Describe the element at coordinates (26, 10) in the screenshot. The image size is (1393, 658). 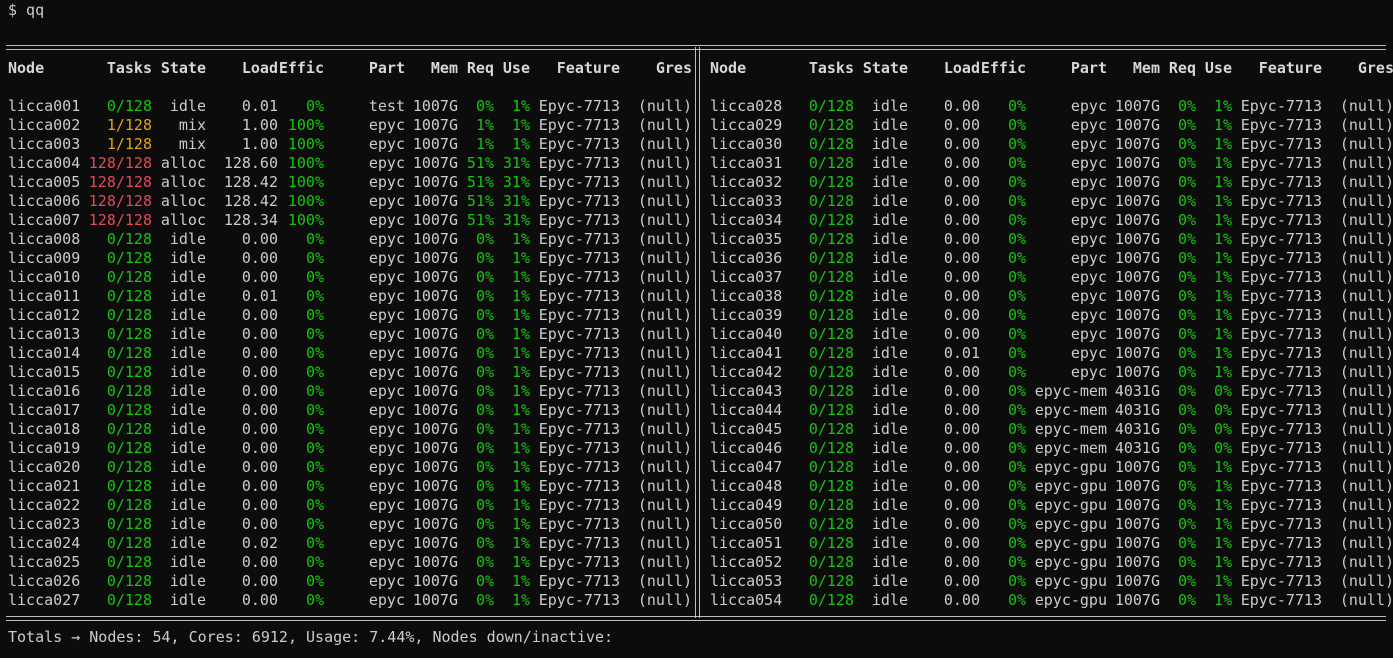
I see `command-prompt: $ qq` at that location.